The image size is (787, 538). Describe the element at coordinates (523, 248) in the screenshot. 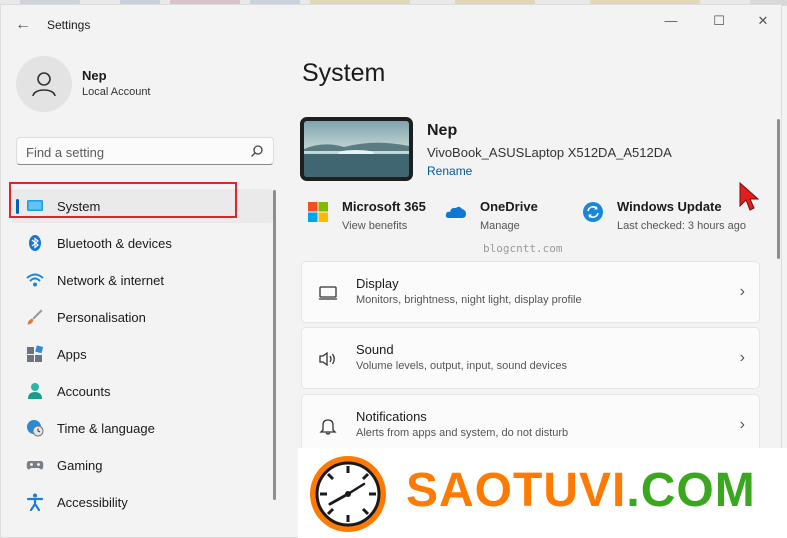

I see `watermark-text: blogcntt.com` at that location.